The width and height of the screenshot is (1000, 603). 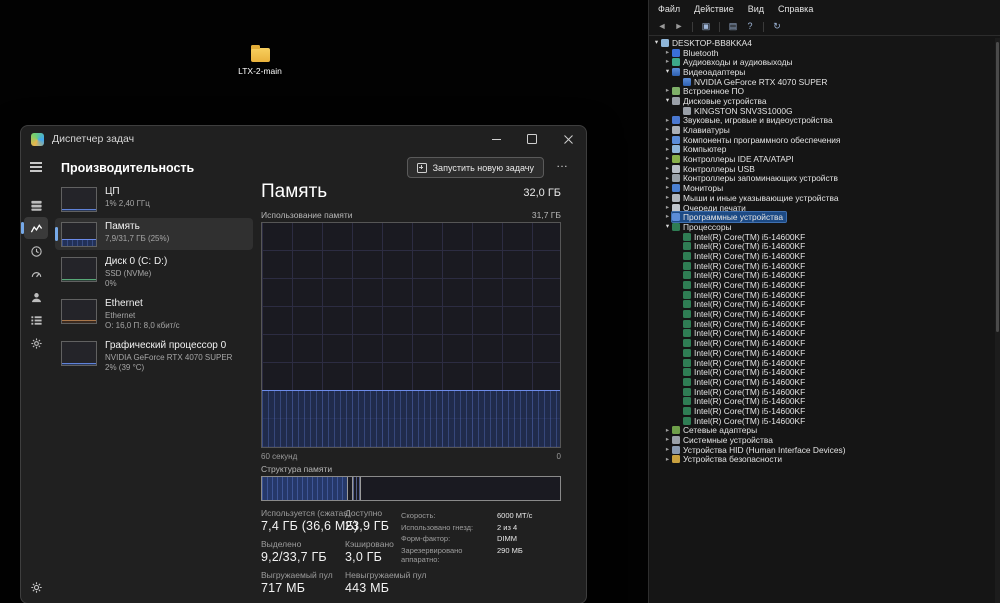 What do you see at coordinates (821, 43) in the screenshot?
I see `tree-node-category: ▾ DESKTOP-BB8KKA4` at bounding box center [821, 43].